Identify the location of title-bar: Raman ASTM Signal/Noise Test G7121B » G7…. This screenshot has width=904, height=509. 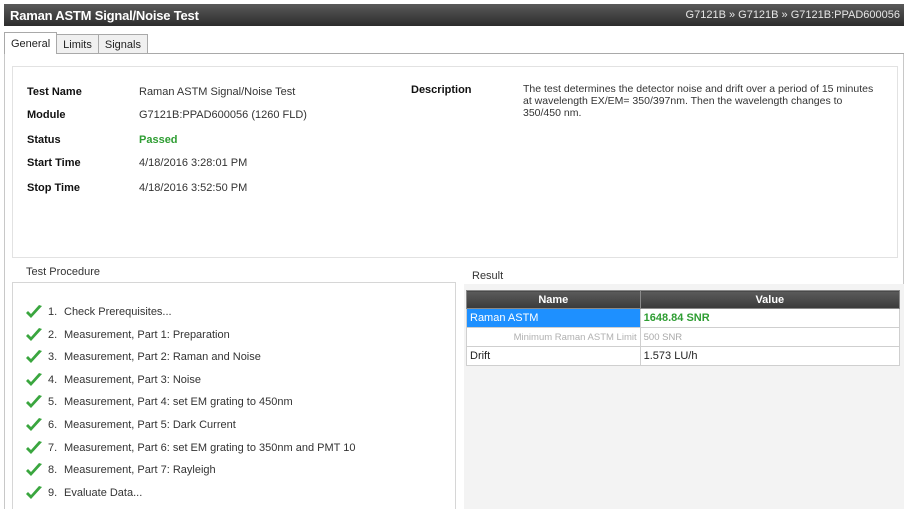
(454, 15).